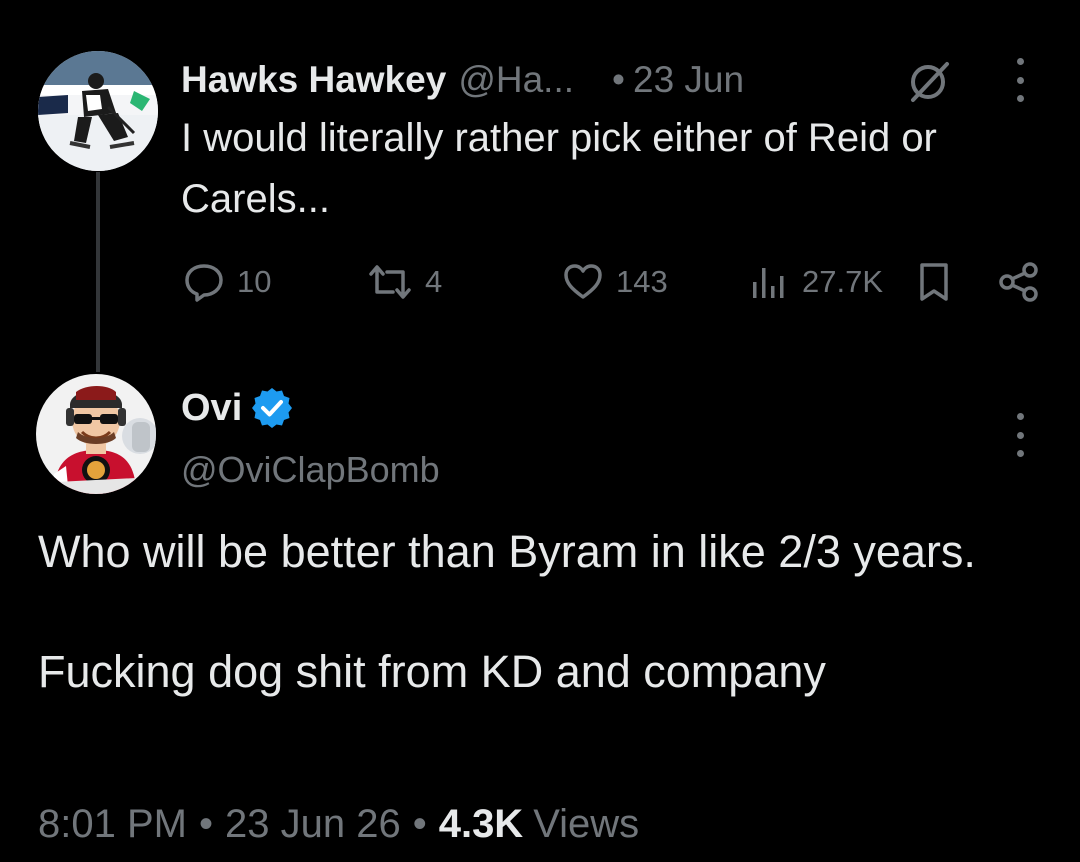 This screenshot has height=862, width=1080. What do you see at coordinates (204, 283) in the screenshot?
I see `reply-icon` at bounding box center [204, 283].